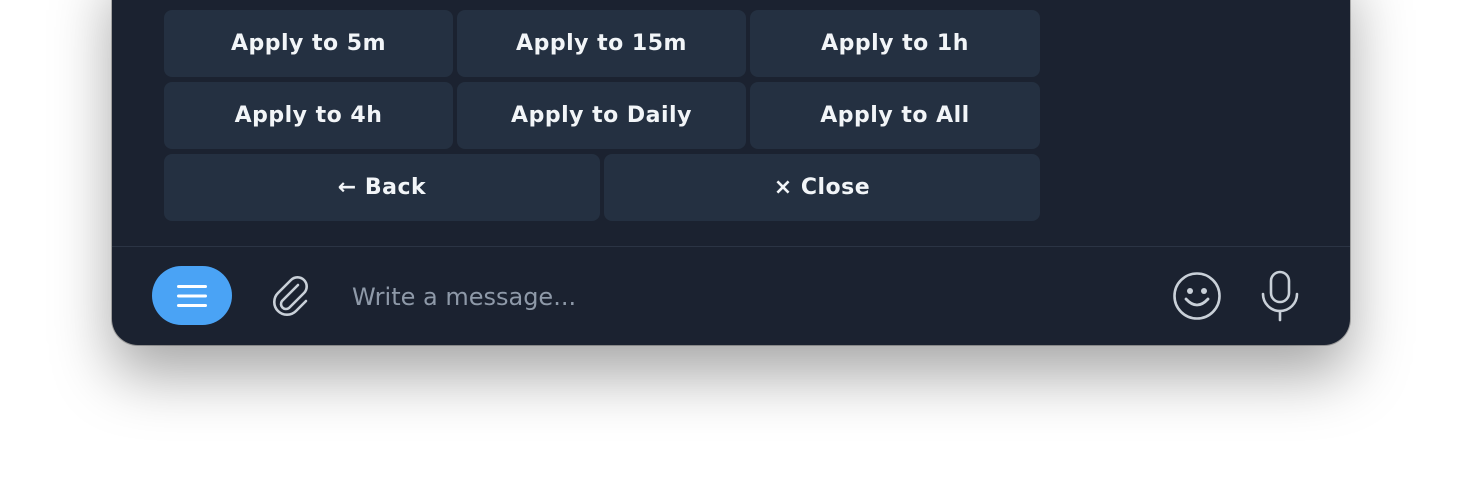  Describe the element at coordinates (308, 43) in the screenshot. I see `apply-5m-button: Apply to 5m` at that location.